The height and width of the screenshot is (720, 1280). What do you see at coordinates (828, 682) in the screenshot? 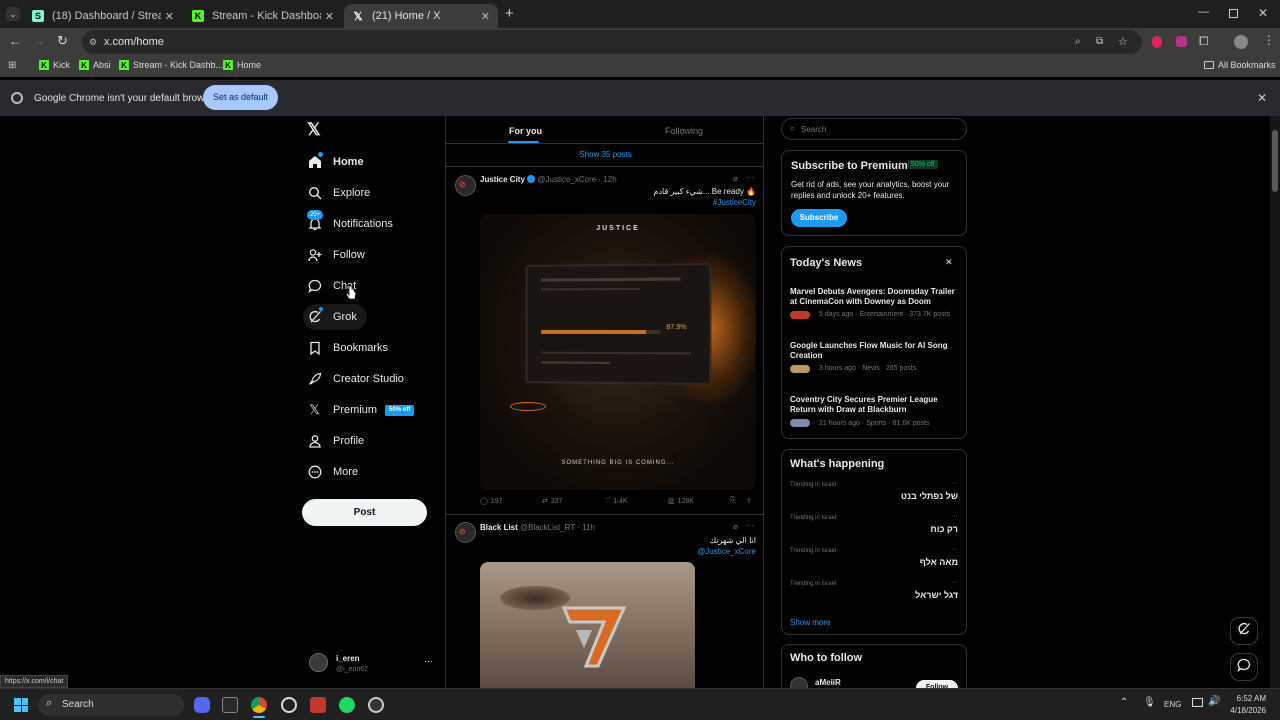
I see `suggested-user-name: aMeiiR` at bounding box center [828, 682].